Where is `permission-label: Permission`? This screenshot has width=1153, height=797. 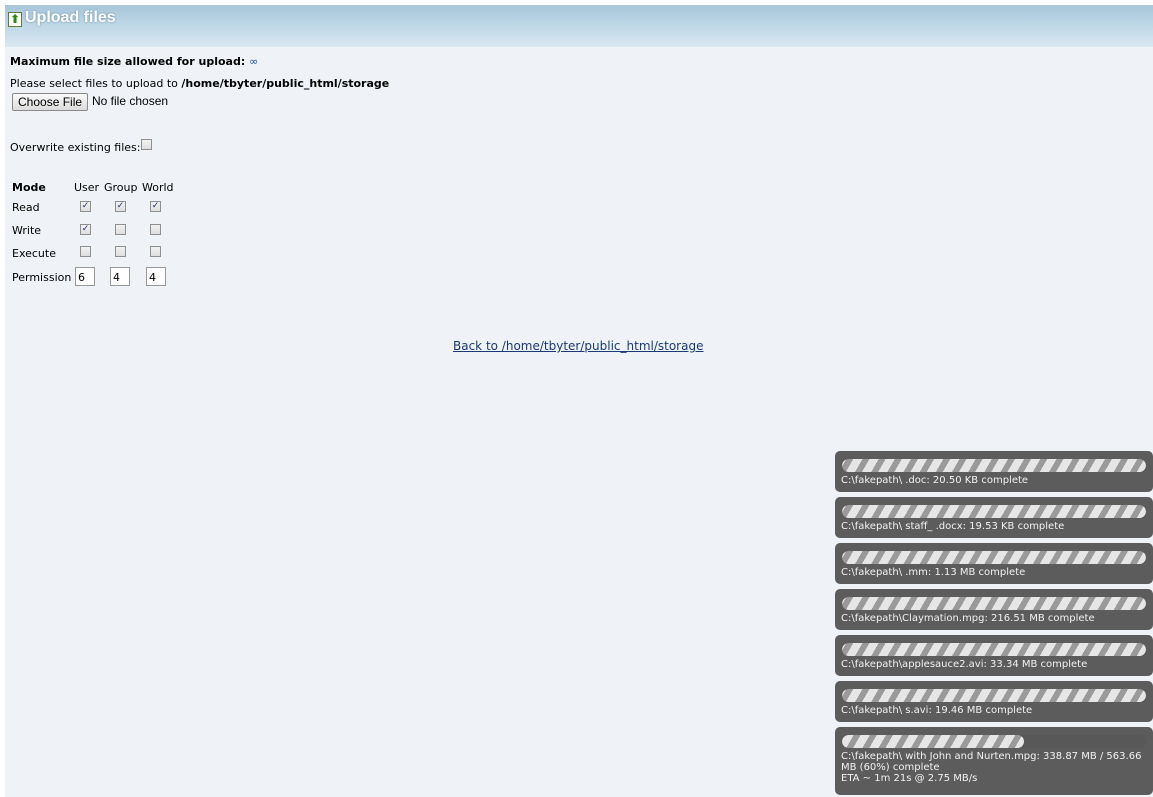
permission-label: Permission is located at coordinates (42, 277).